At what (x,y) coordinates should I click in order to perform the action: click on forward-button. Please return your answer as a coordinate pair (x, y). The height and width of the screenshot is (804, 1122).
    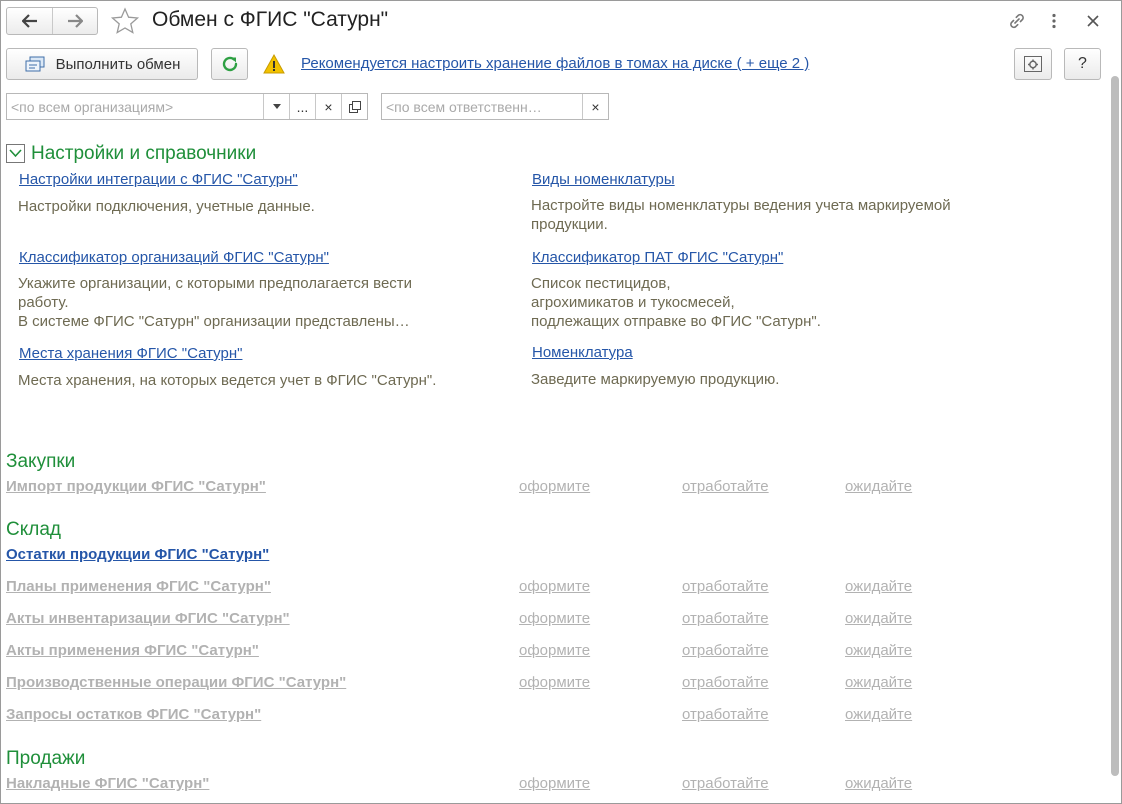
    Looking at the image, I should click on (74, 21).